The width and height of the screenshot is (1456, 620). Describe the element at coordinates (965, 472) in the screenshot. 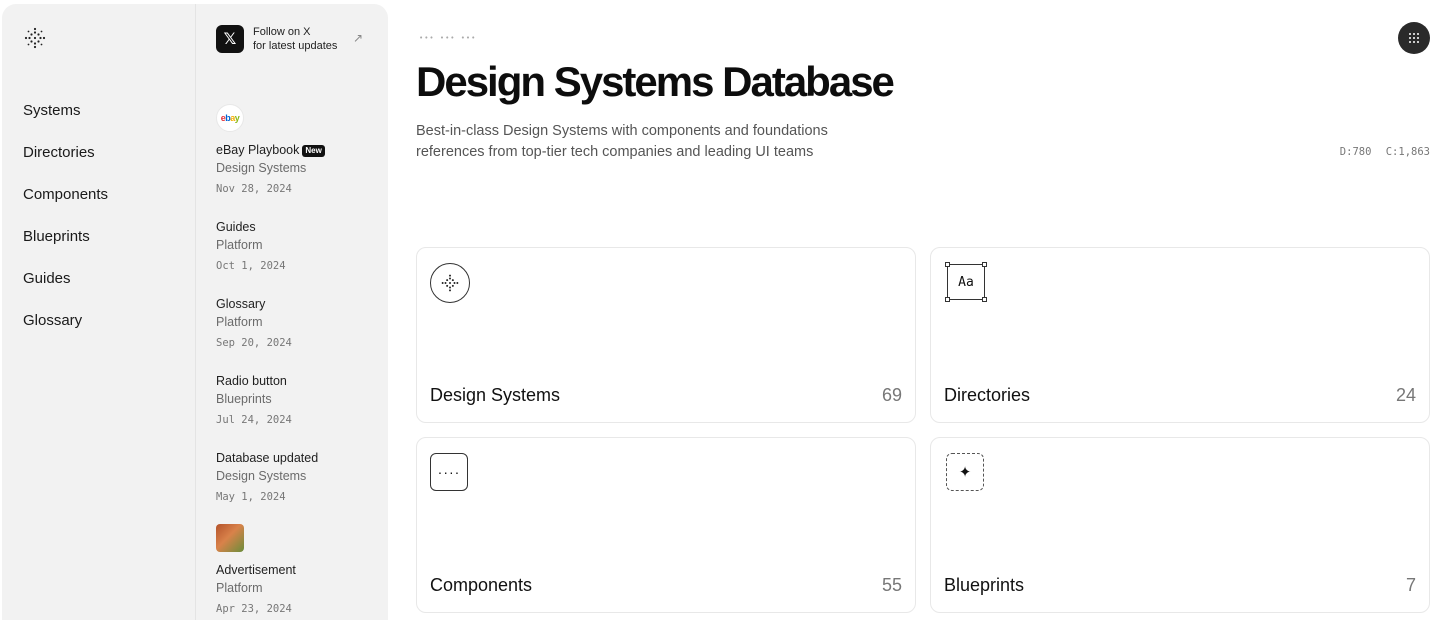

I see `star-icon: ✦` at that location.